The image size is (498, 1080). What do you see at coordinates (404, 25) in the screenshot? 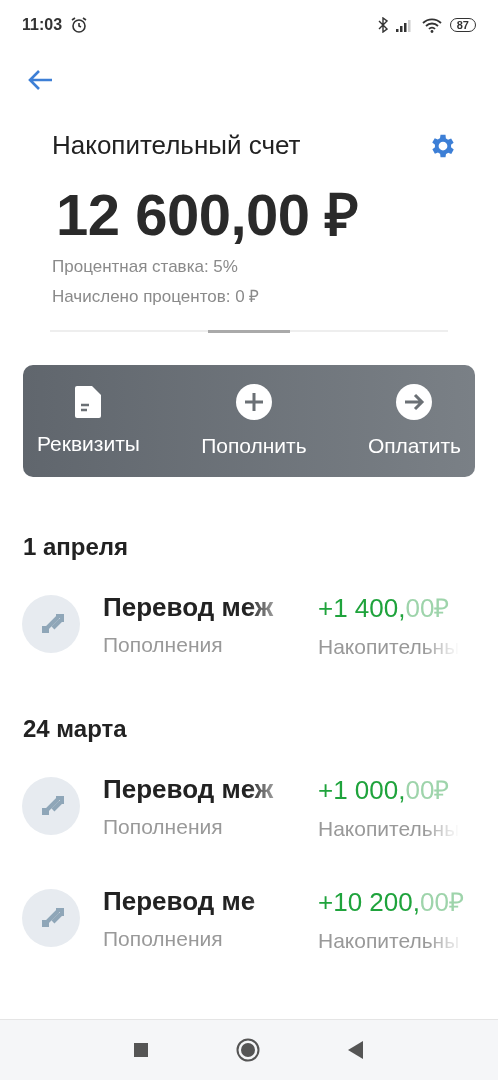
I see `signal-icon` at bounding box center [404, 25].